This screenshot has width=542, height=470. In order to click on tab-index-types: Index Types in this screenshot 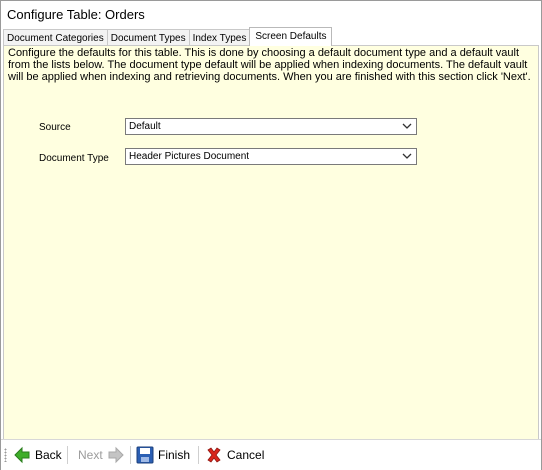, I will do `click(219, 37)`.